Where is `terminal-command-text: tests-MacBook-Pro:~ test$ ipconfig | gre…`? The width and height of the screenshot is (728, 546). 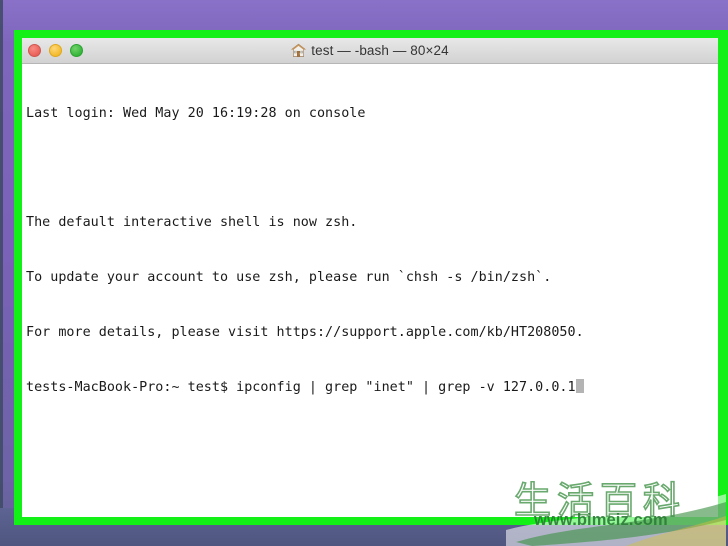
terminal-command-text: tests-MacBook-Pro:~ test$ ipconfig | gre… is located at coordinates (301, 388).